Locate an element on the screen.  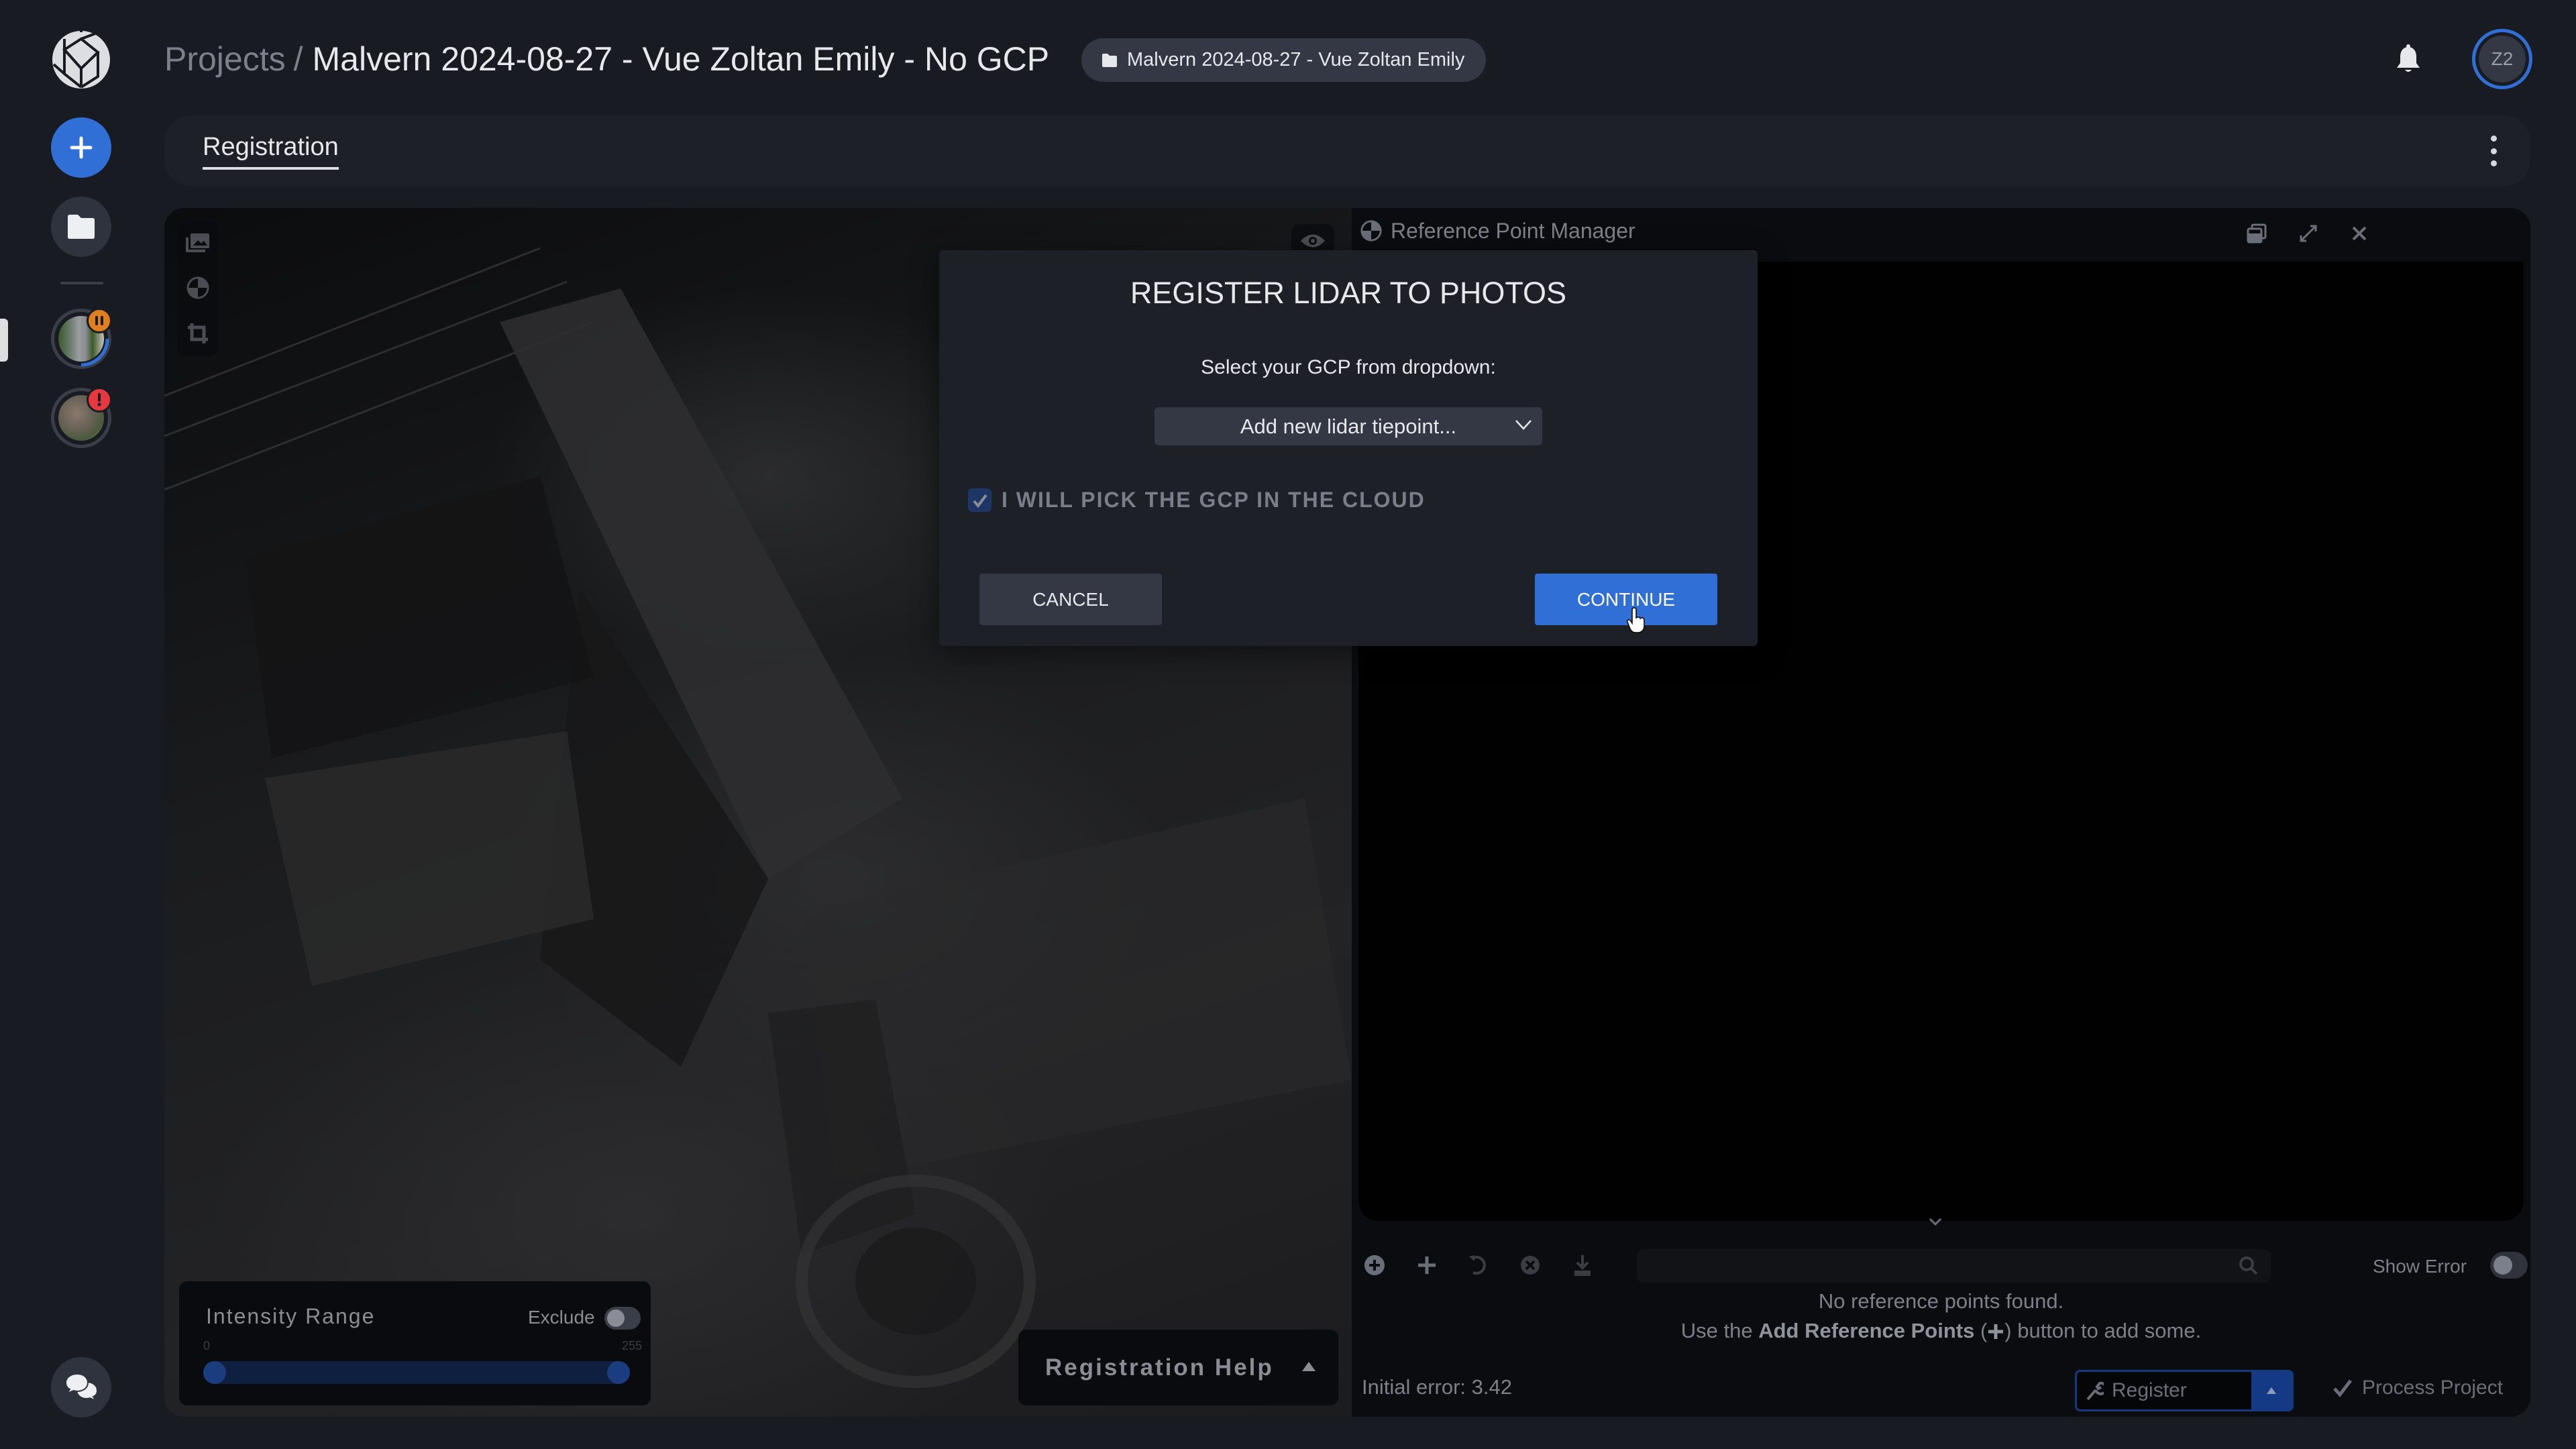
wrench-icon is located at coordinates (2095, 1391).